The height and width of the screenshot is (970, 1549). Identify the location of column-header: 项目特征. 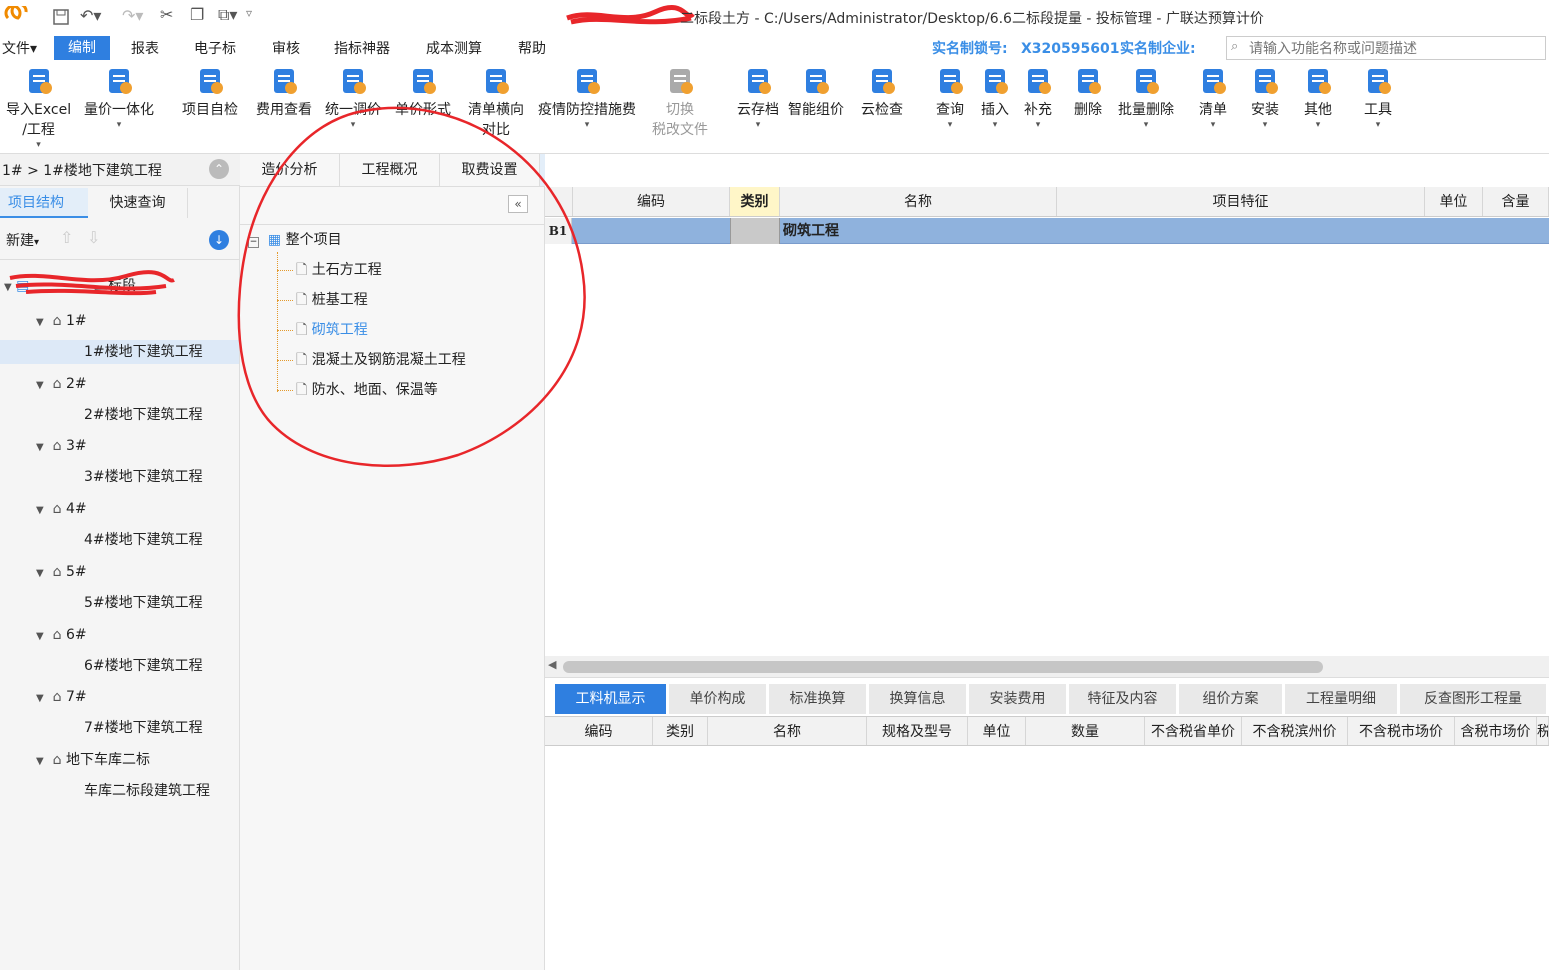
(1241, 201).